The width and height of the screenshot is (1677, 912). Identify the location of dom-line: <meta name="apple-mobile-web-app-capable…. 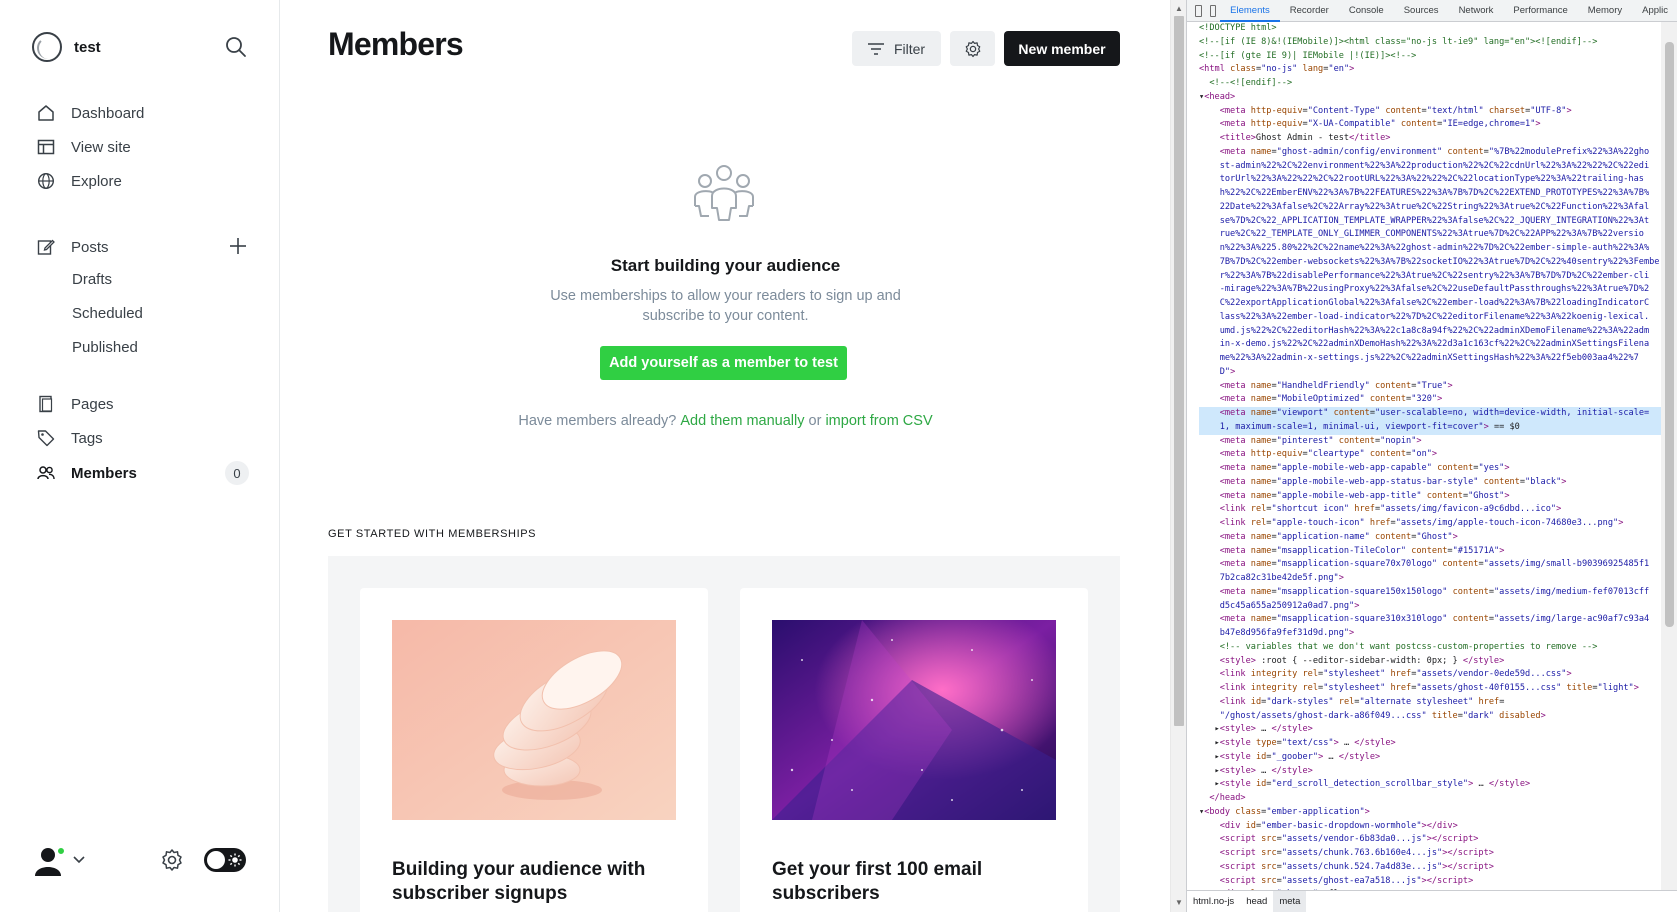
(1430, 469).